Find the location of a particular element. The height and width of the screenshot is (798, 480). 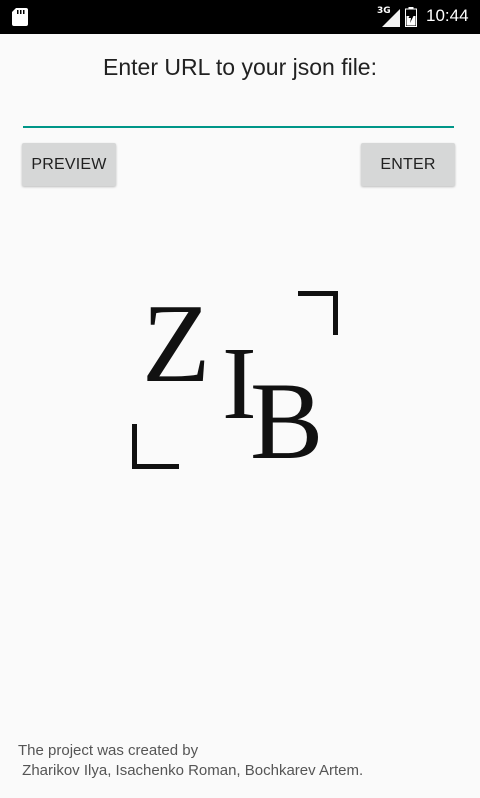

url-input is located at coordinates (238, 110).